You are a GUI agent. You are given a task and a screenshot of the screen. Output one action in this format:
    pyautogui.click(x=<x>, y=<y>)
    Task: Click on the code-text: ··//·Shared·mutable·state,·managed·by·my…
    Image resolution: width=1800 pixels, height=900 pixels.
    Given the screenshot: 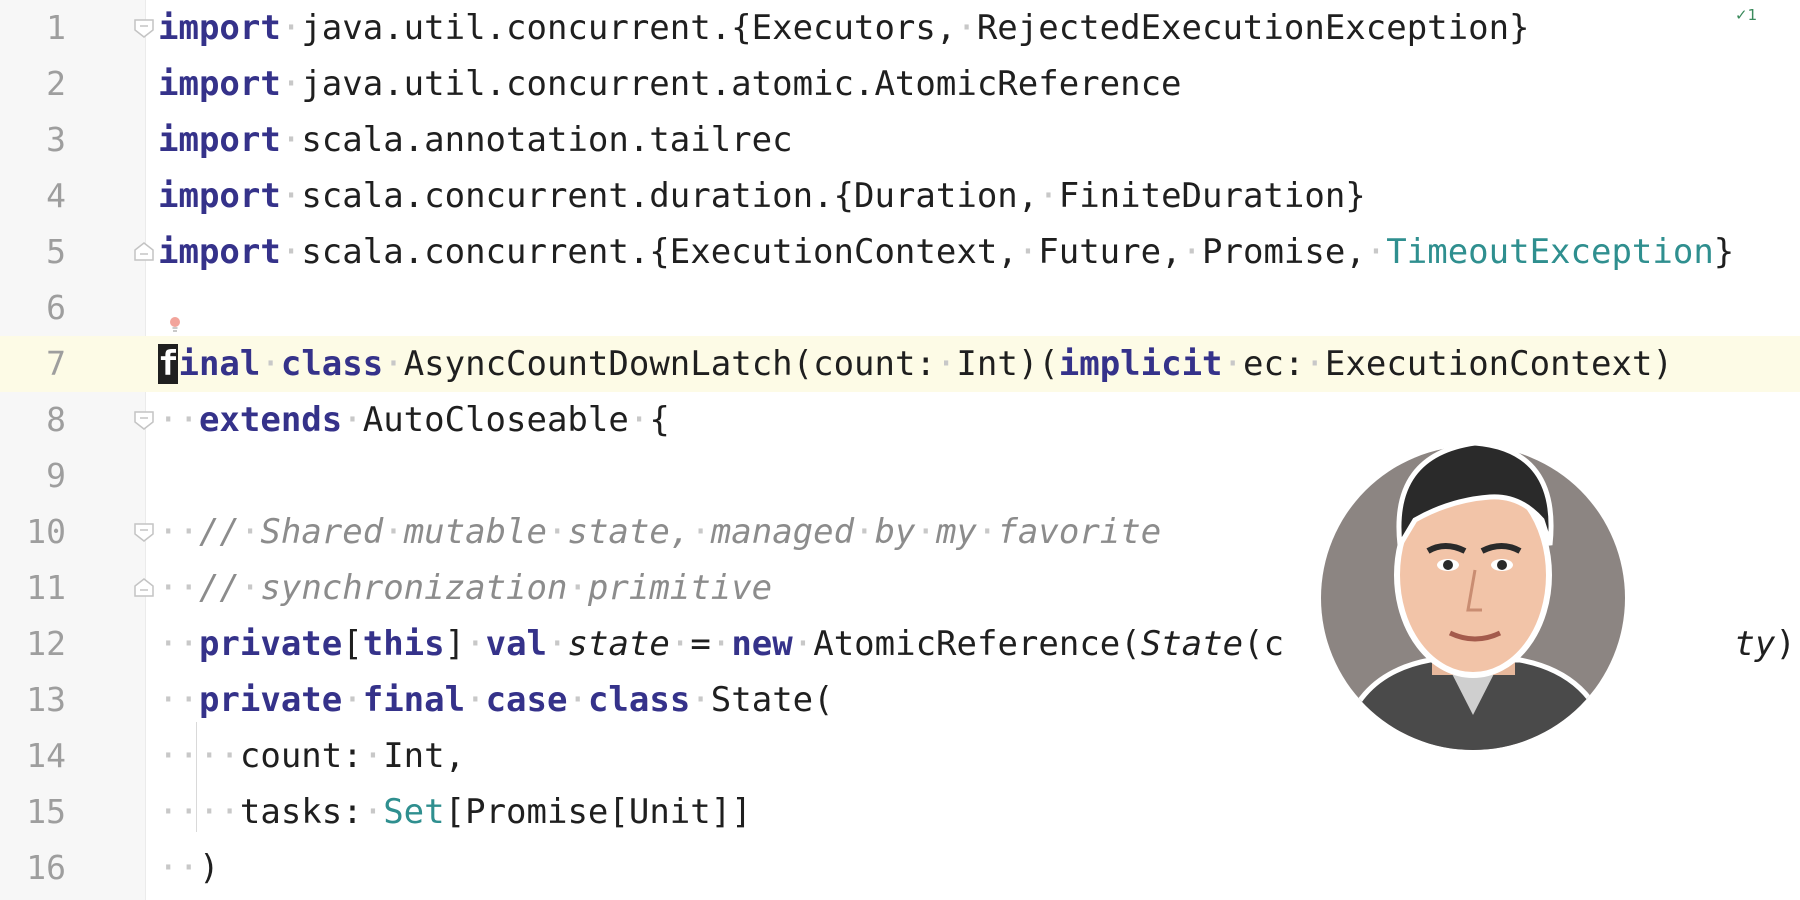 What is the action you would take?
    pyautogui.click(x=659, y=532)
    